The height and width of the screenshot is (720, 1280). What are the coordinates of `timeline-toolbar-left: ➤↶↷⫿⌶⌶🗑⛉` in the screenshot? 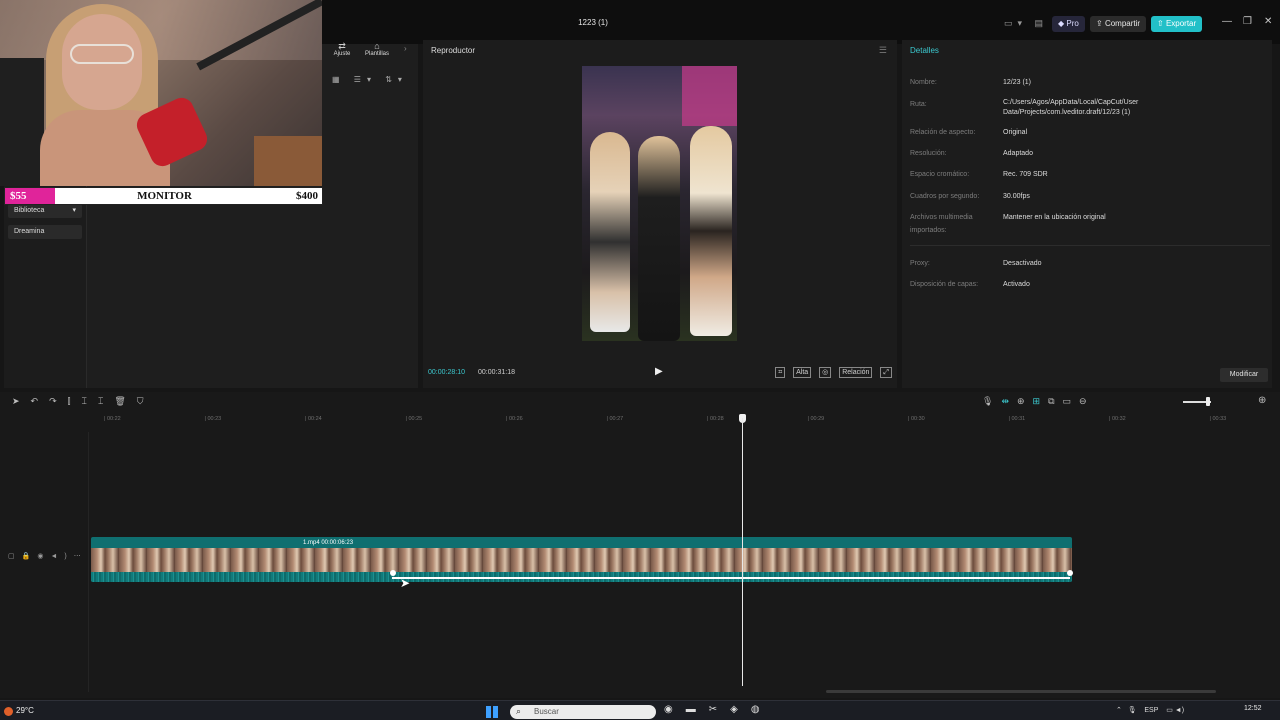 It's located at (83, 401).